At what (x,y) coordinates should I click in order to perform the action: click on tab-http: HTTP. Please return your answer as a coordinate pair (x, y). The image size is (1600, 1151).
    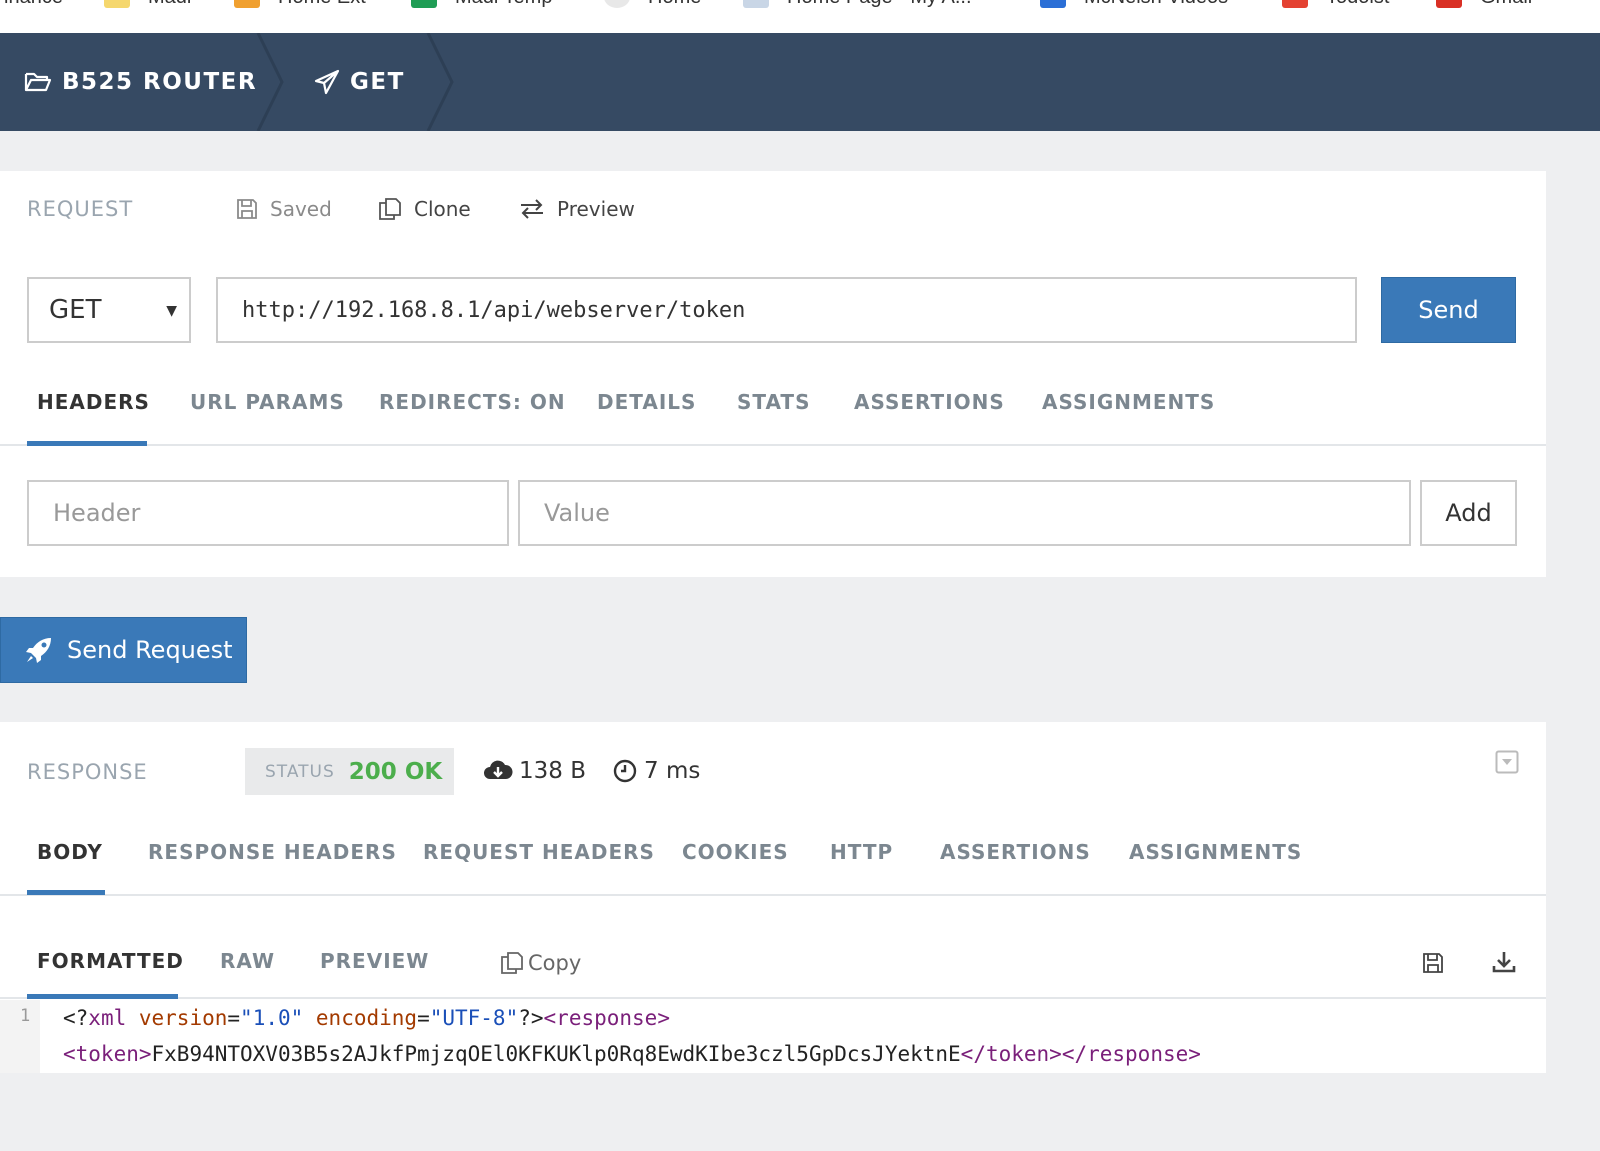
    Looking at the image, I should click on (861, 868).